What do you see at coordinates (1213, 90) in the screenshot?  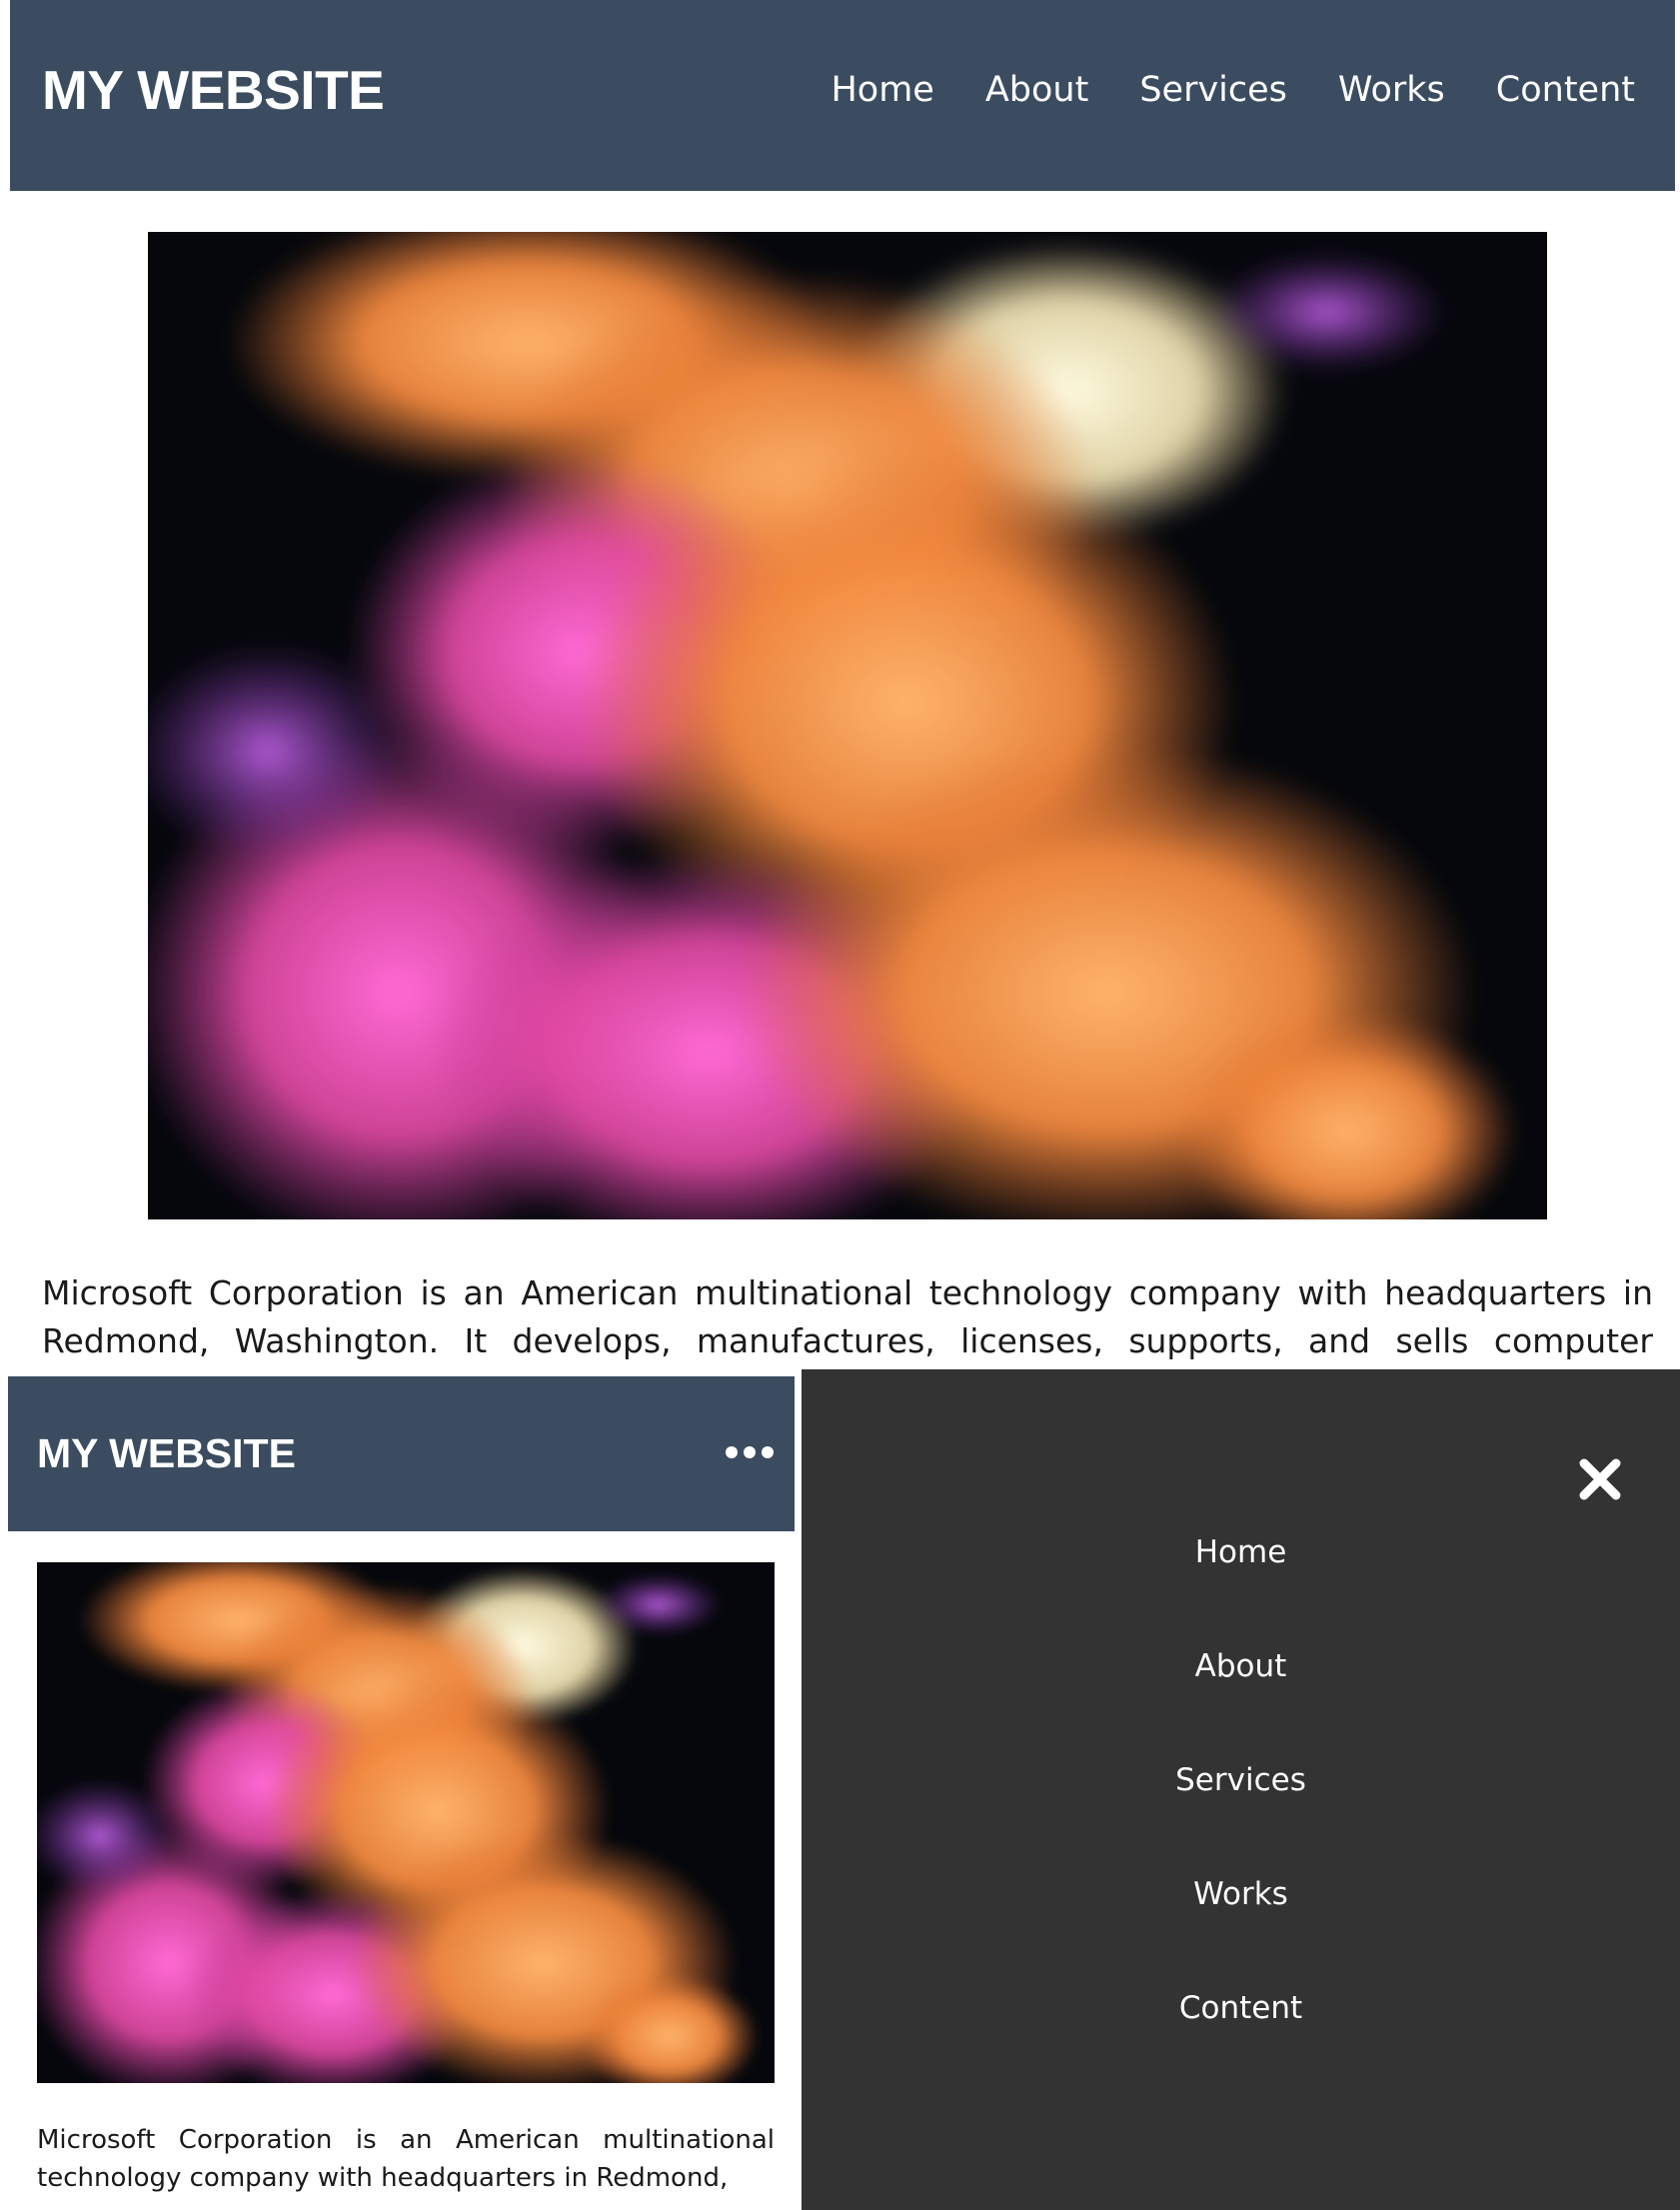 I see `nav-link-services: Services` at bounding box center [1213, 90].